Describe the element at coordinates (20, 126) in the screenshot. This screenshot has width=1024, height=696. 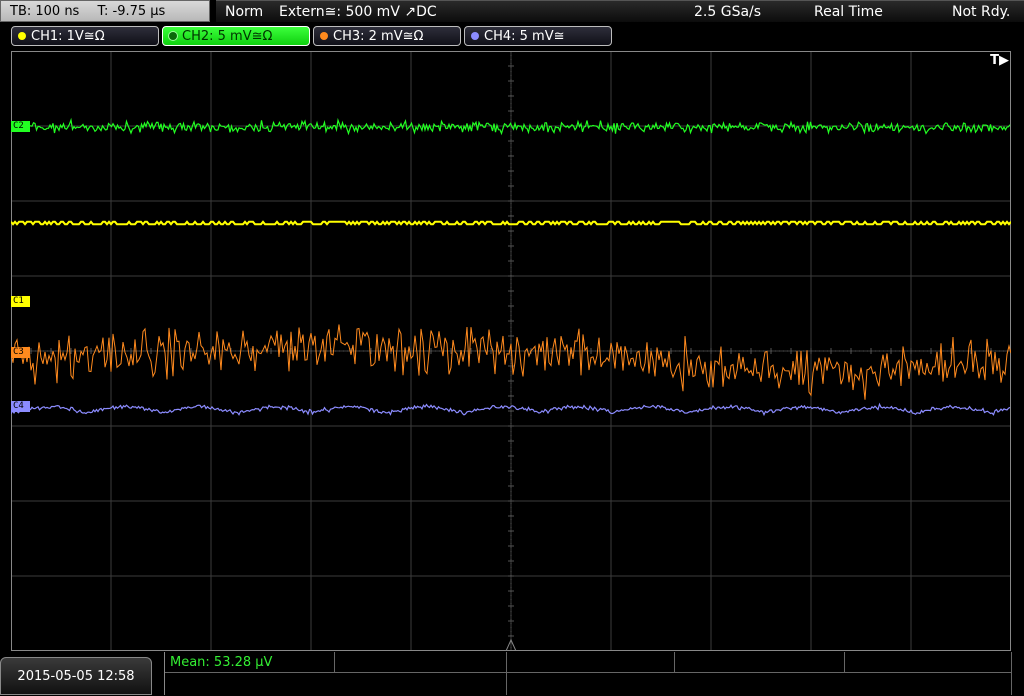
I see `ch2-offset-marker: C2` at that location.